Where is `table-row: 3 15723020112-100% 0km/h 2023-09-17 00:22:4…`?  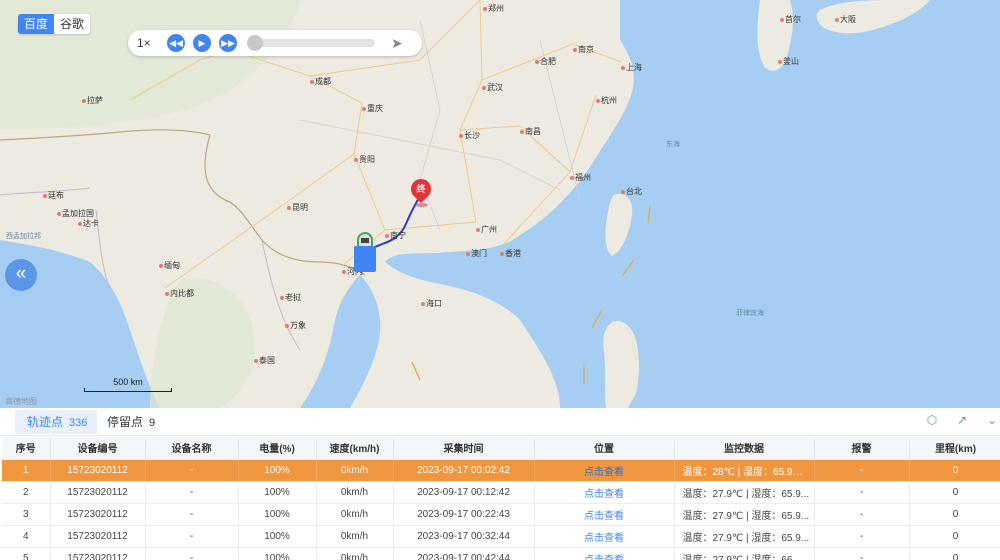
table-row: 3 15723020112-100% 0km/h 2023-09-17 00:22:4… is located at coordinates (501, 514).